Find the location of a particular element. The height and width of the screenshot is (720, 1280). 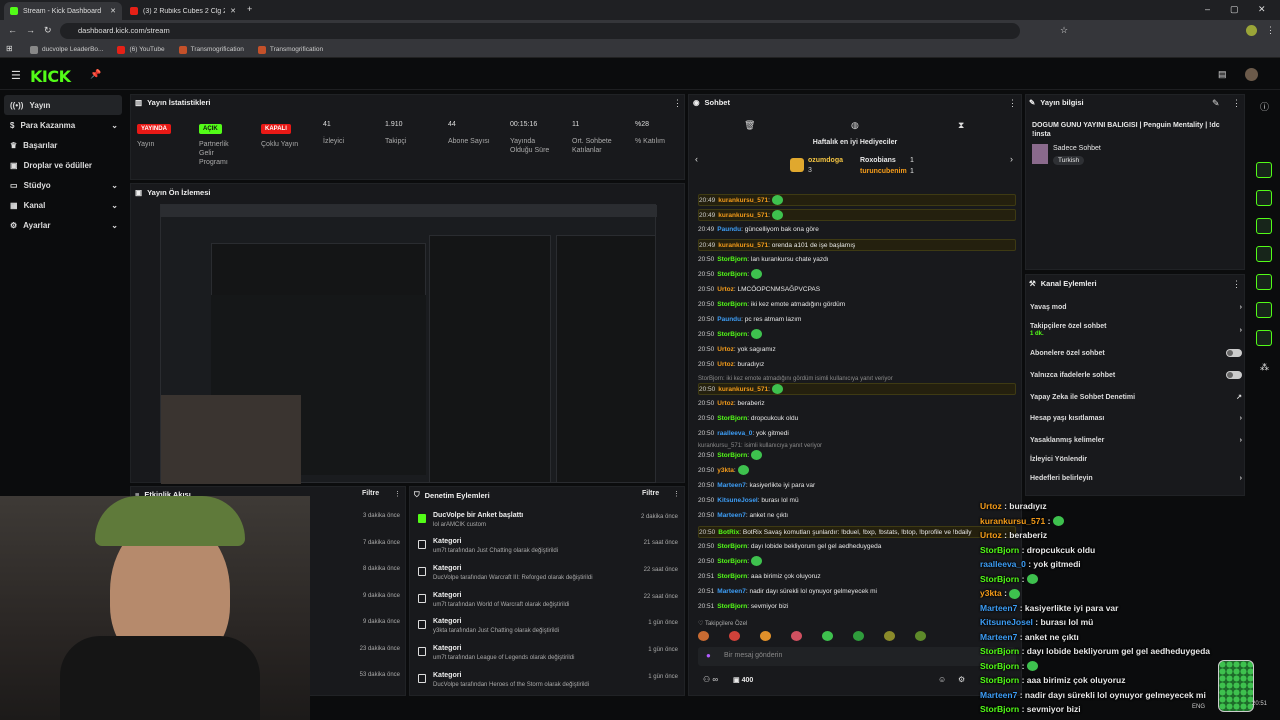

sidebar-item-ayarlar: ⚙ Ayarlar ⌄ is located at coordinates (63, 225).